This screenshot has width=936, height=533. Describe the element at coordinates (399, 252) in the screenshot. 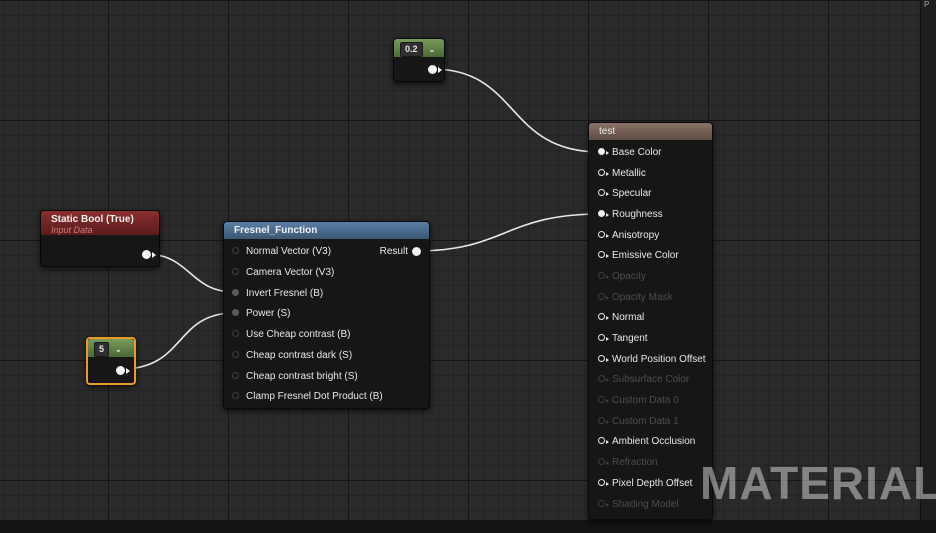

I see `fresnel-output-result: Result` at that location.